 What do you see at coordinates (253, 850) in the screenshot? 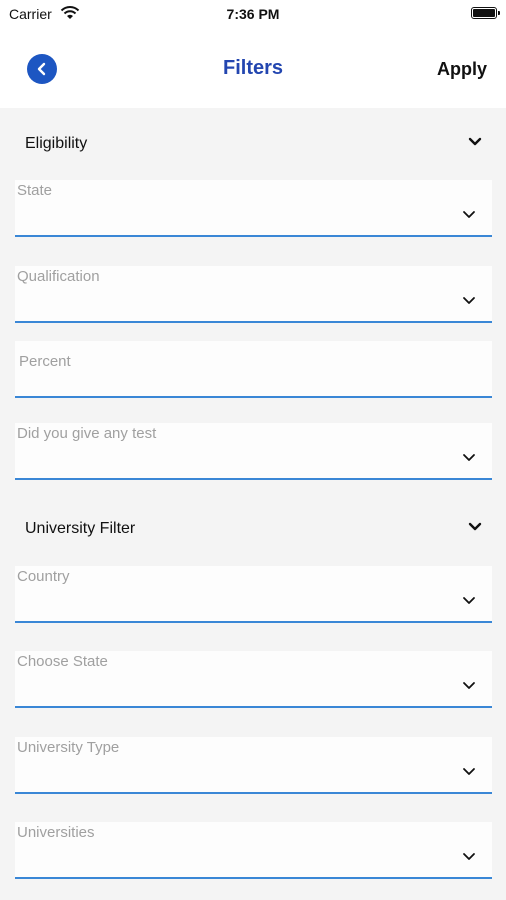
I see `universities-dropdown: Universities` at bounding box center [253, 850].